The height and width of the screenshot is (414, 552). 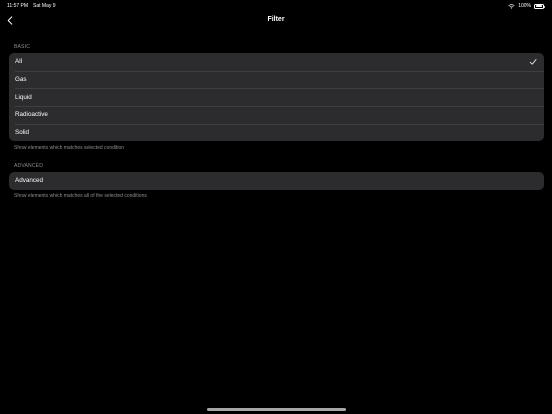 What do you see at coordinates (276, 115) in the screenshot?
I see `filter-option-radioactive: Radioactive` at bounding box center [276, 115].